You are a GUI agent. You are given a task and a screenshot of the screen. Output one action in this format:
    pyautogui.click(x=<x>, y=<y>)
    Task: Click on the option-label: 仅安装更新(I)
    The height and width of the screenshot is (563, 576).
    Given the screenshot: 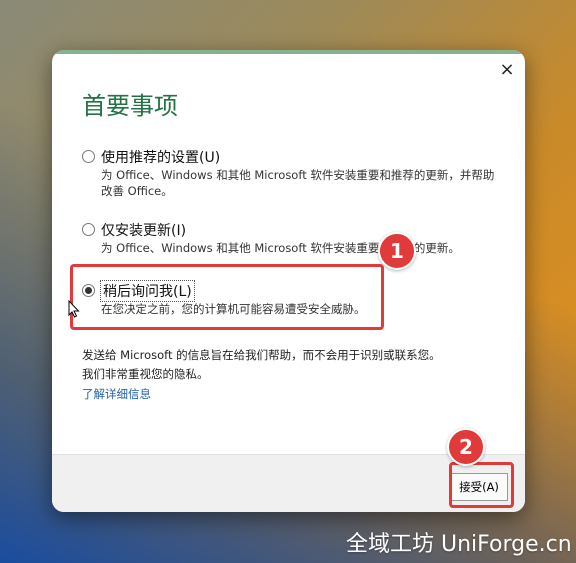 What is the action you would take?
    pyautogui.click(x=144, y=231)
    